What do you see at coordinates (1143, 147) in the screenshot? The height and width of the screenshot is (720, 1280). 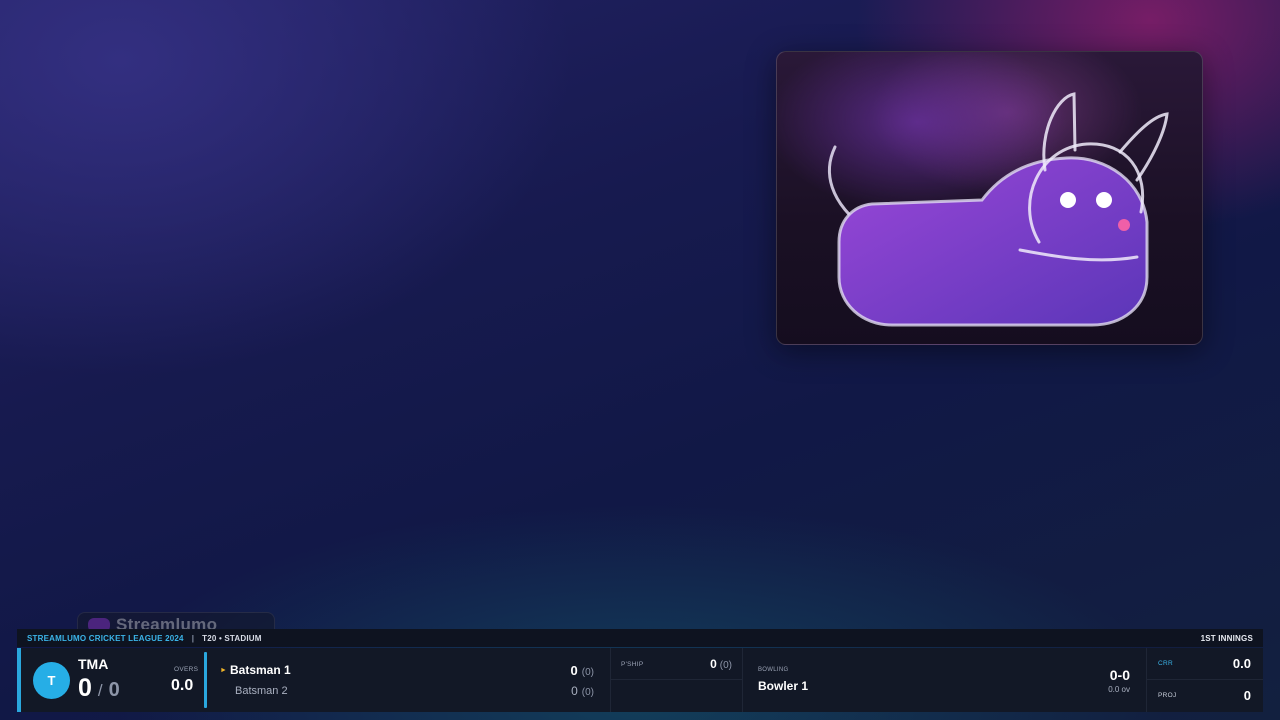 I see `cat-ear-right` at bounding box center [1143, 147].